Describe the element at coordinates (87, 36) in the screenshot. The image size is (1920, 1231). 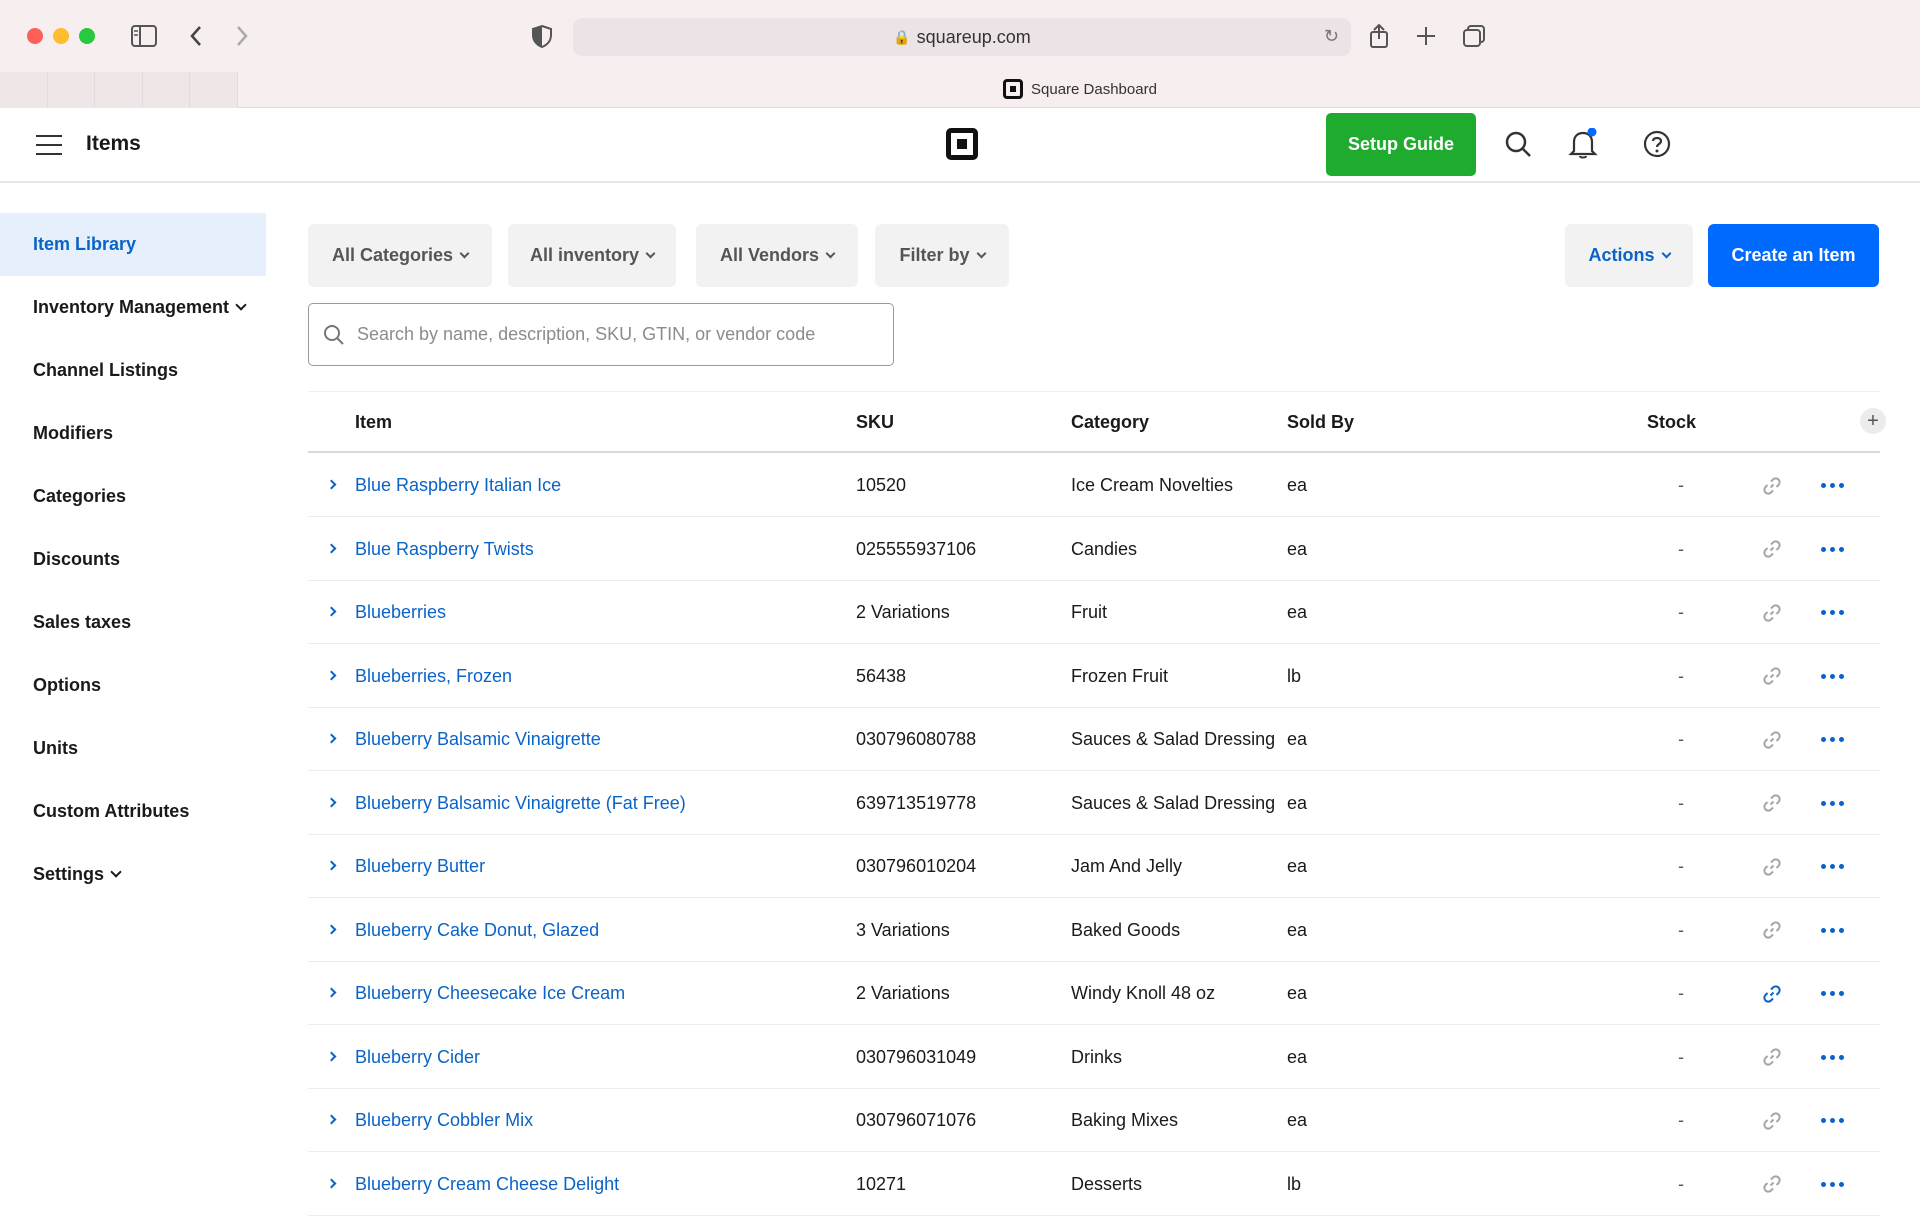
I see `maximize-window-button` at that location.